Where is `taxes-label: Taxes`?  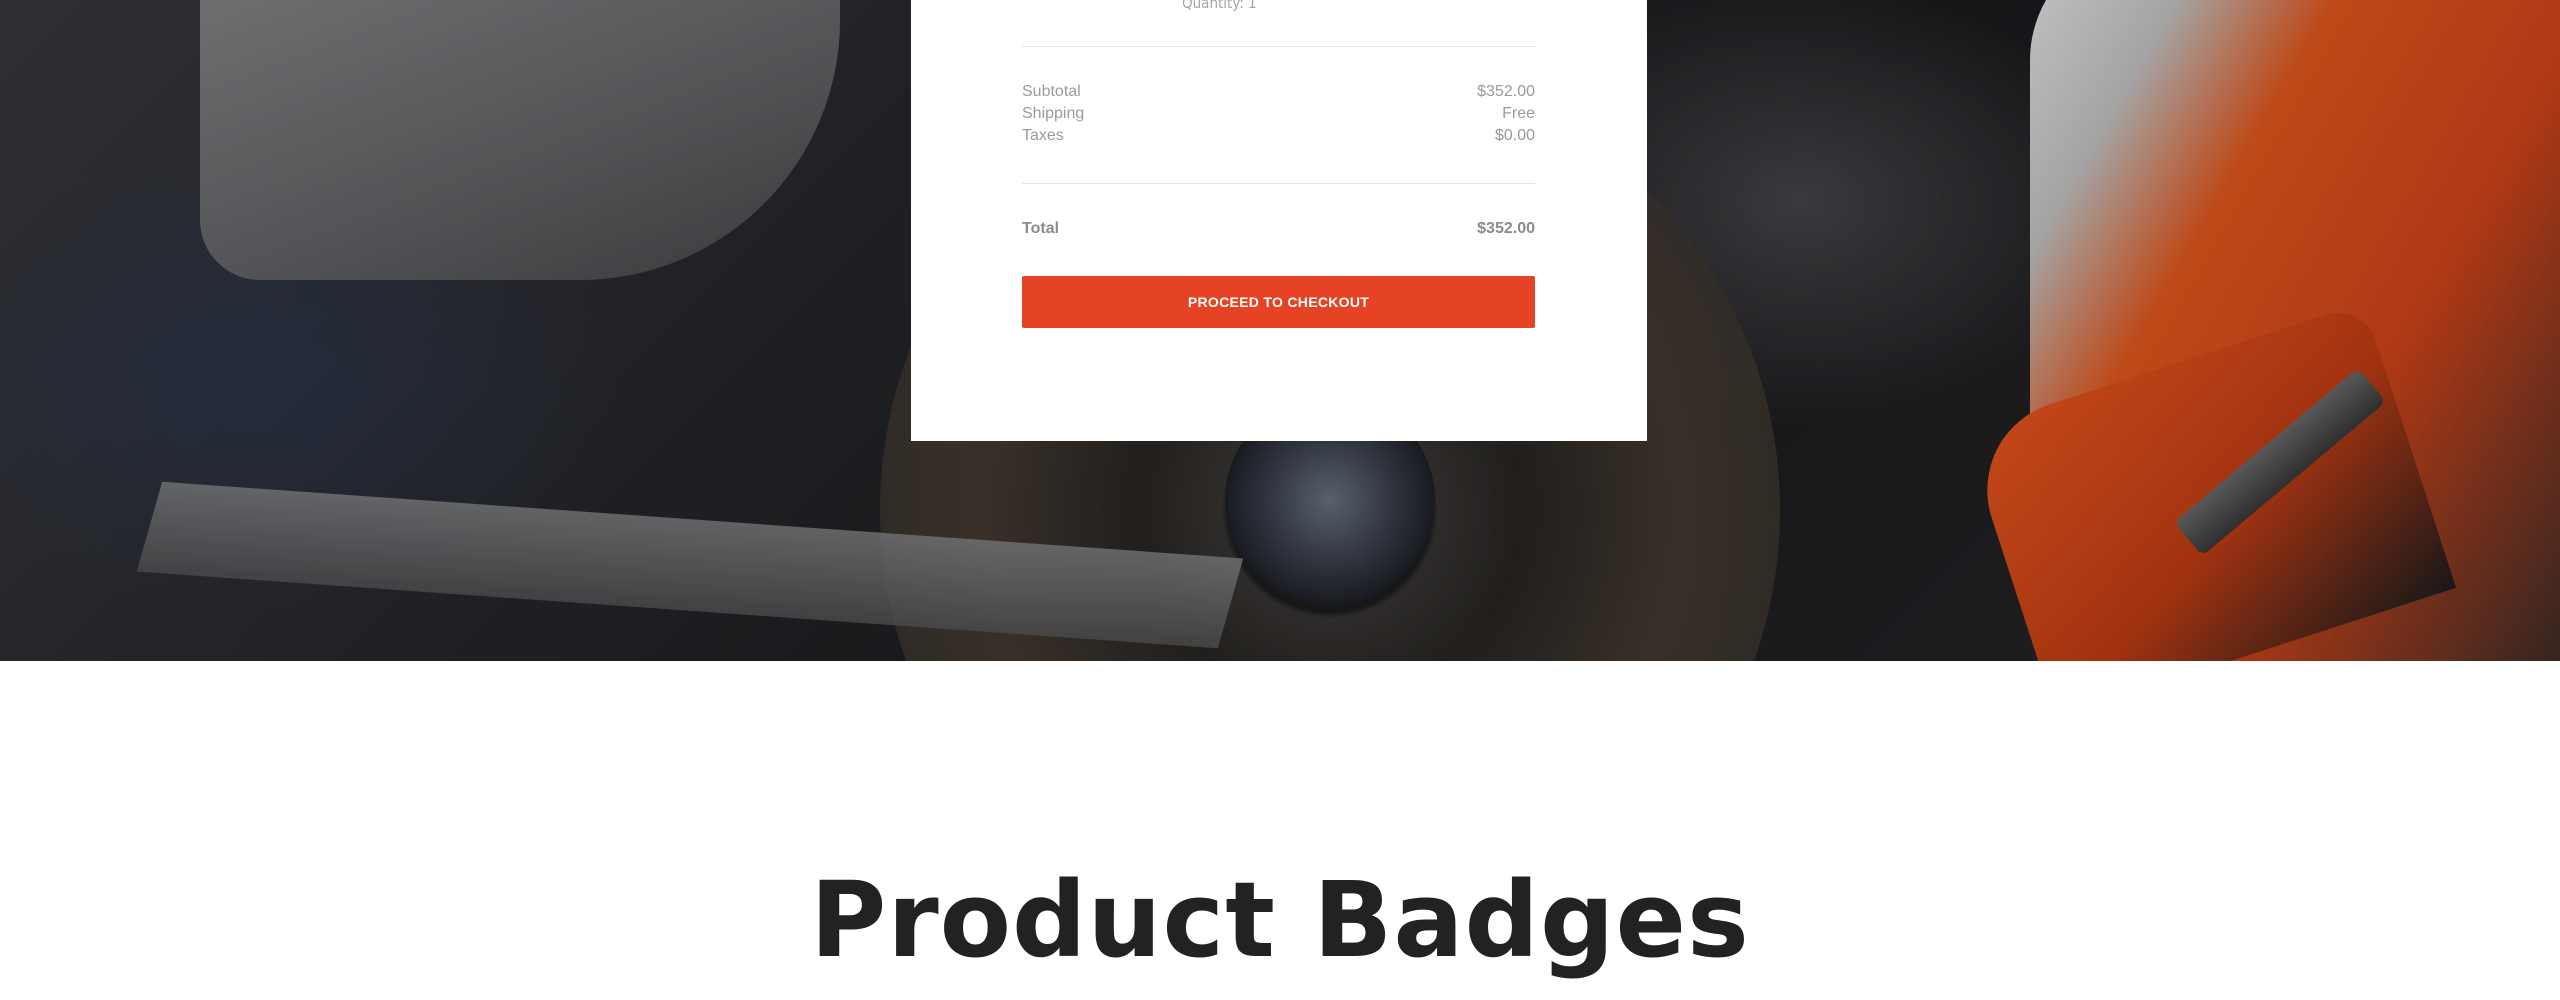 taxes-label: Taxes is located at coordinates (1043, 135).